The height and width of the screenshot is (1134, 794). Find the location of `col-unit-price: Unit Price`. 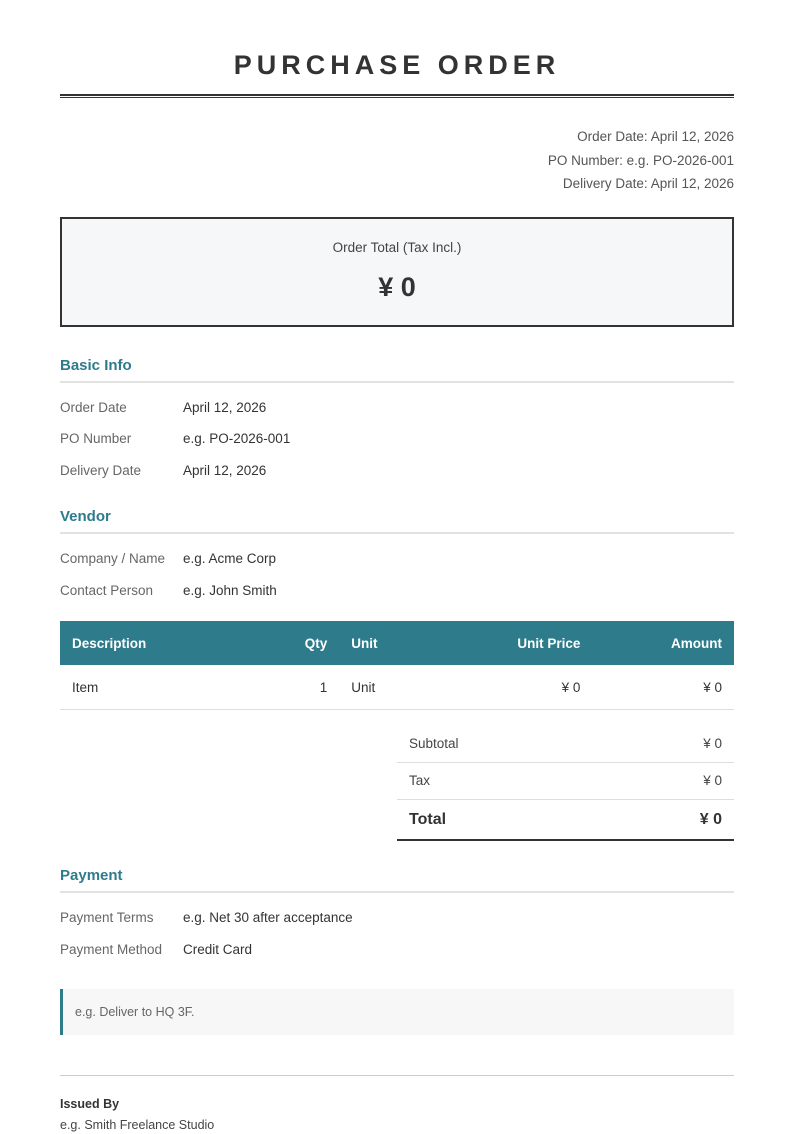

col-unit-price: Unit Price is located at coordinates (517, 643).